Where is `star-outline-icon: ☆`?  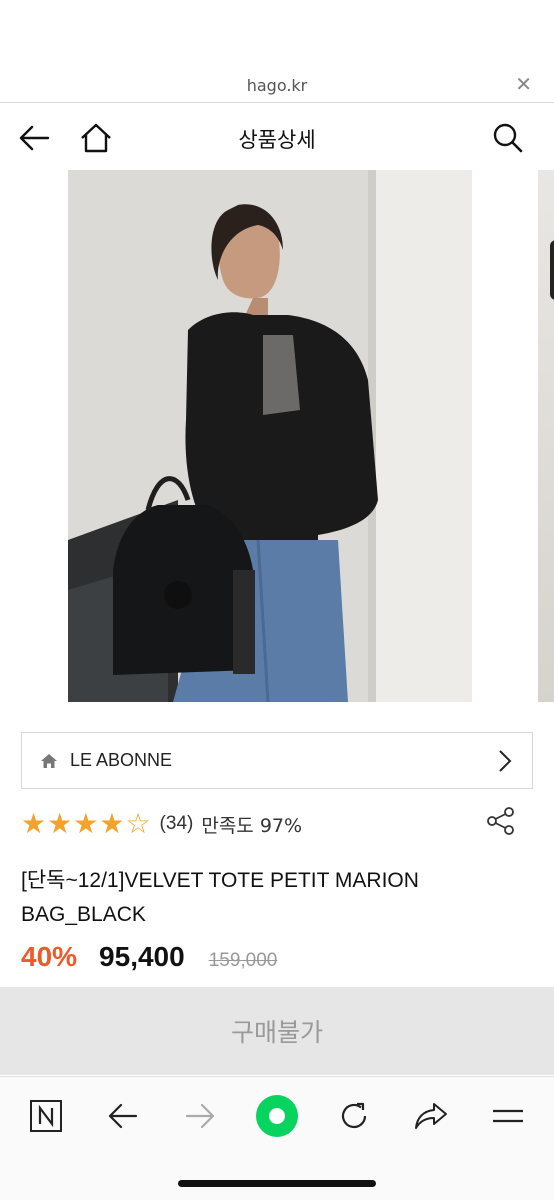 star-outline-icon: ☆ is located at coordinates (138, 823).